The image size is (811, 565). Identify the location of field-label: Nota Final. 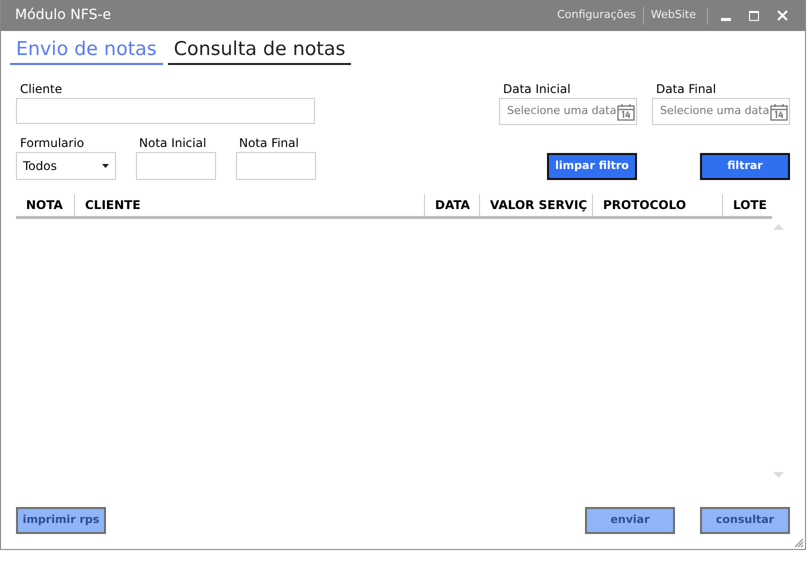
(269, 143).